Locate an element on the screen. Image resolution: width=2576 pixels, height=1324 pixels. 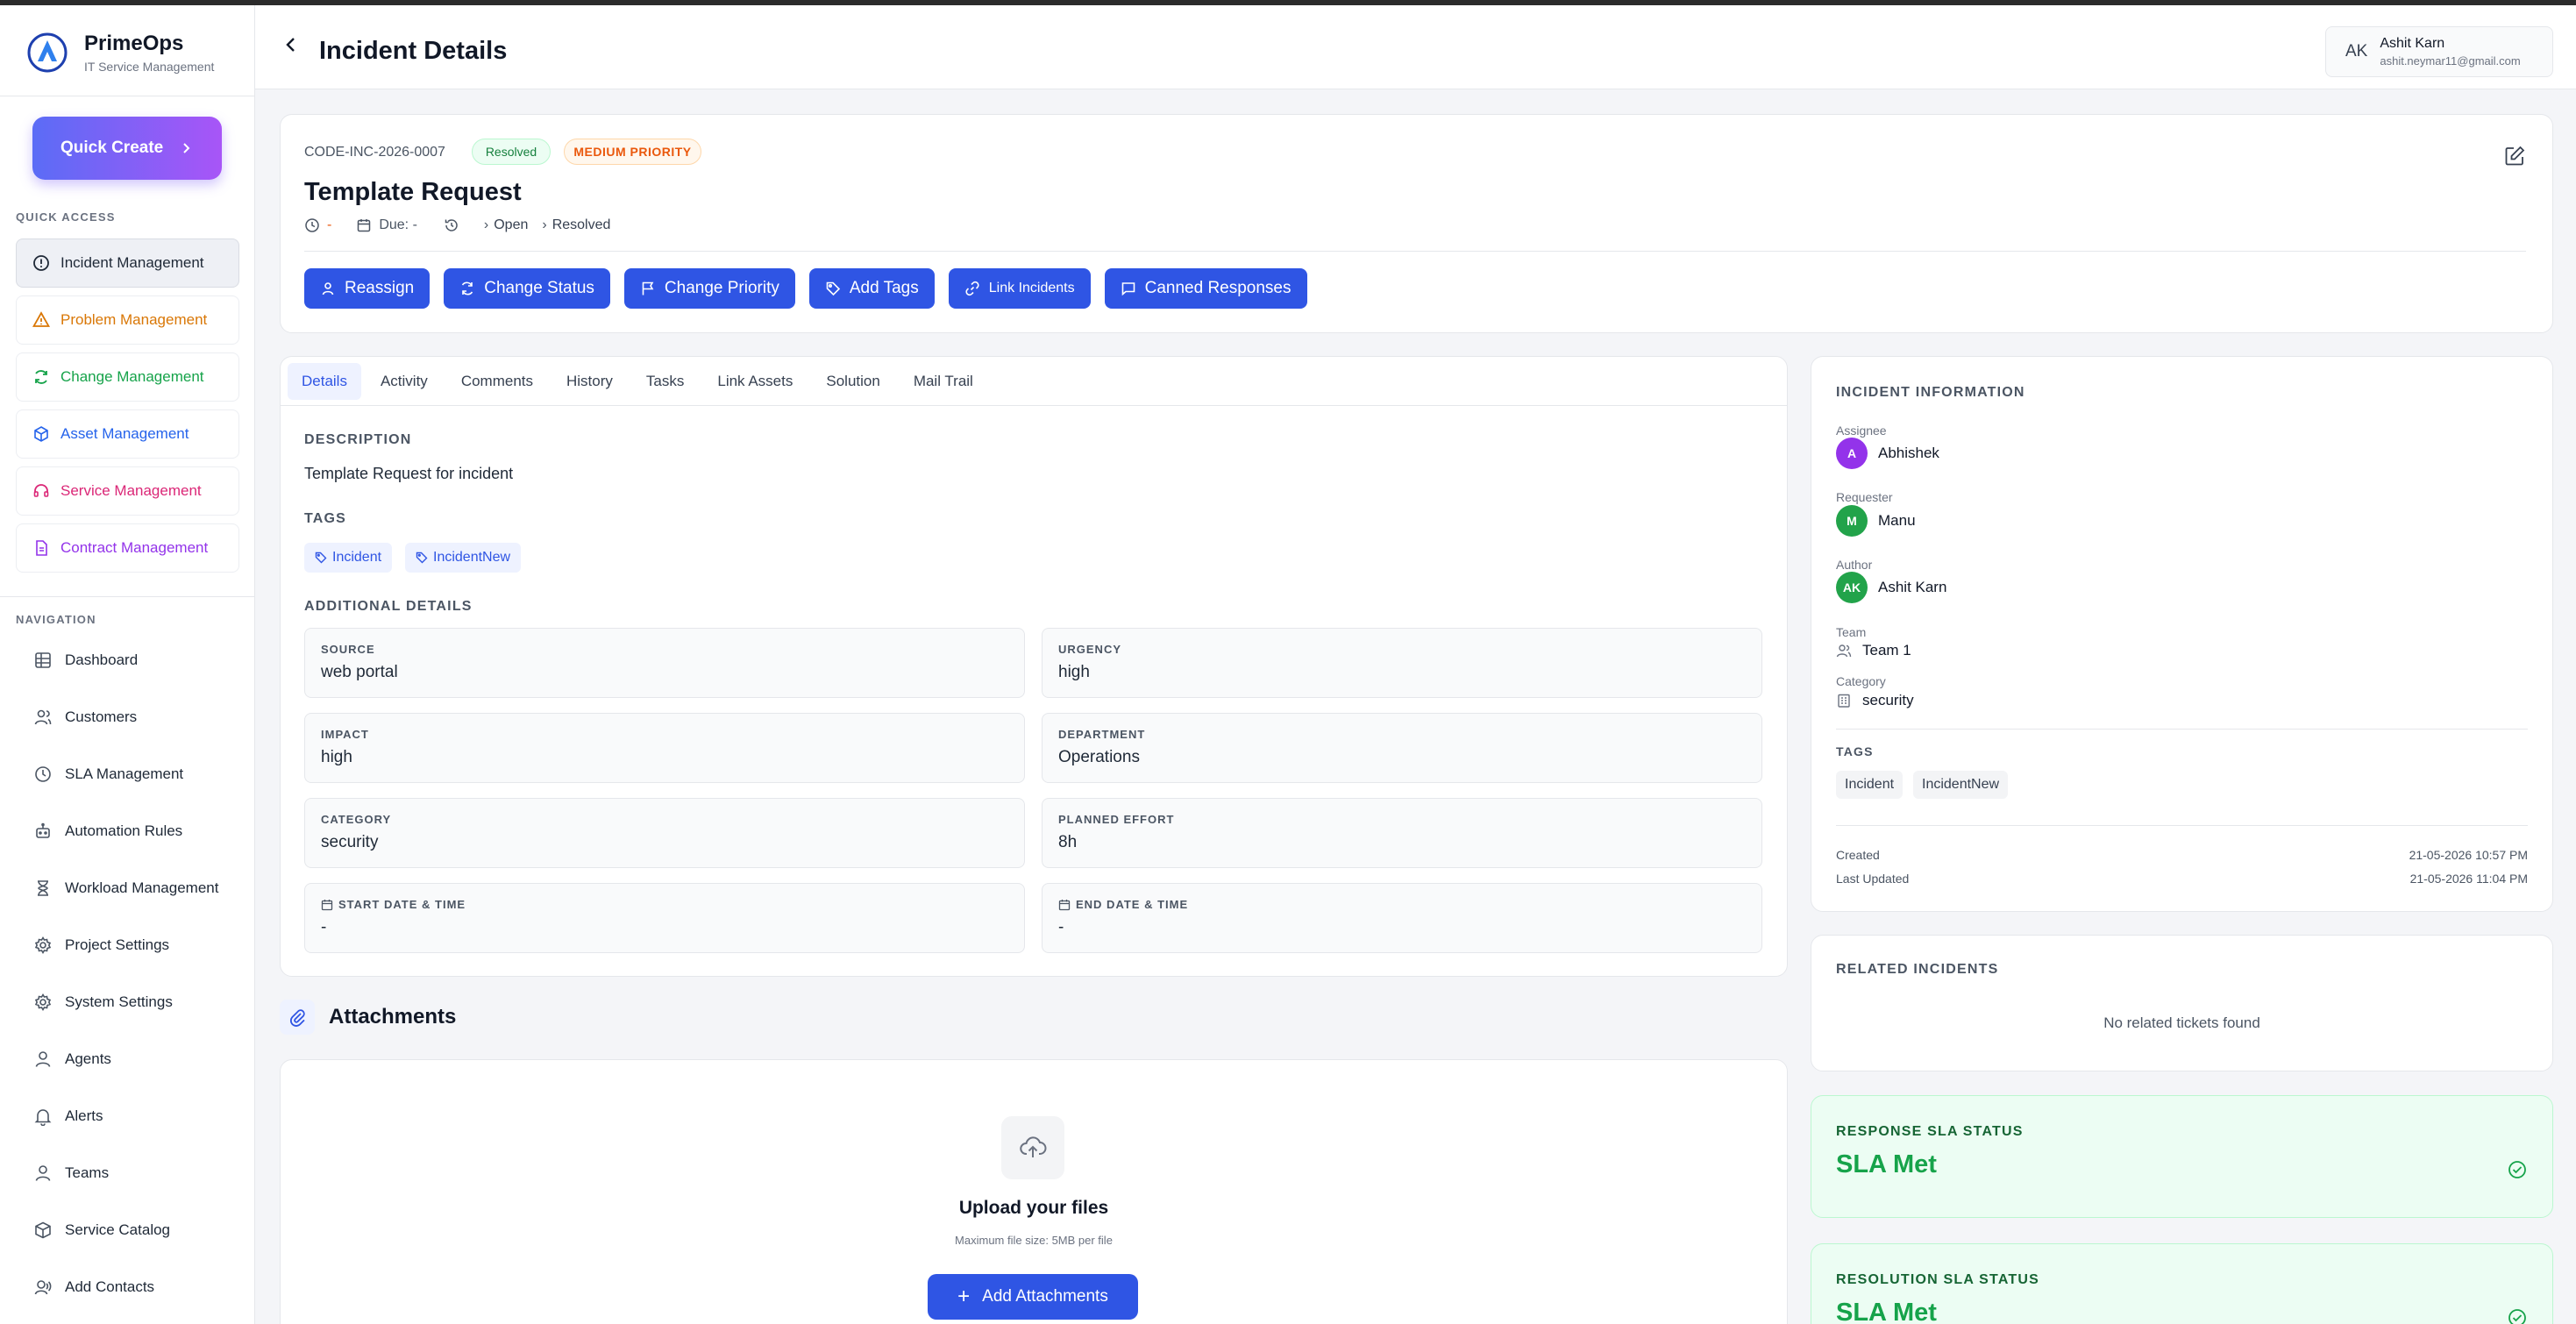
tab-history: History is located at coordinates (589, 381).